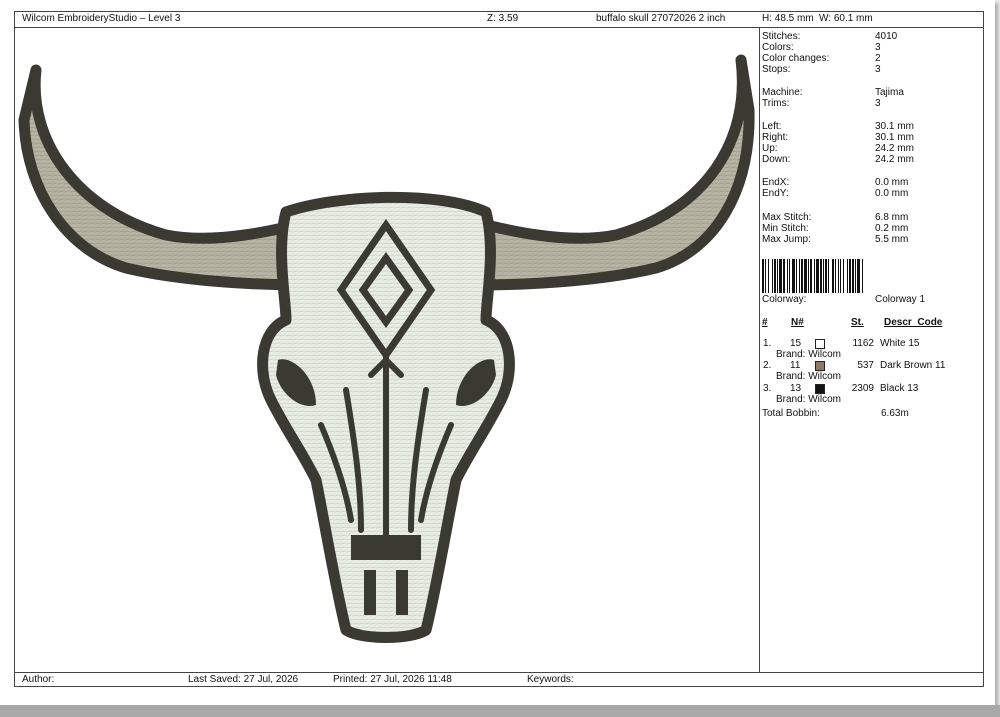 Image resolution: width=1000 pixels, height=717 pixels. What do you see at coordinates (776, 69) in the screenshot?
I see `stat-label: Stops:` at bounding box center [776, 69].